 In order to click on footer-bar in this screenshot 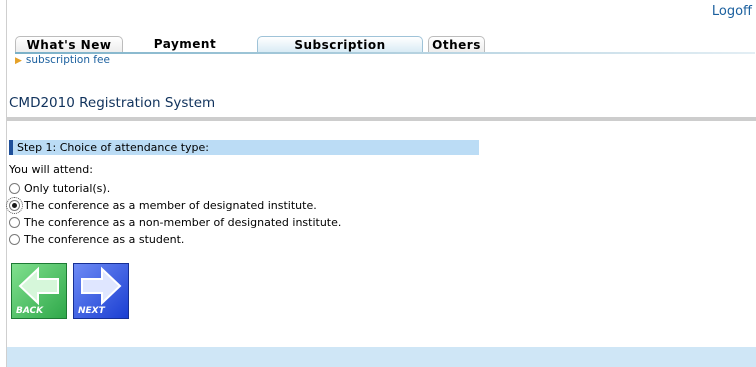, I will do `click(381, 357)`.